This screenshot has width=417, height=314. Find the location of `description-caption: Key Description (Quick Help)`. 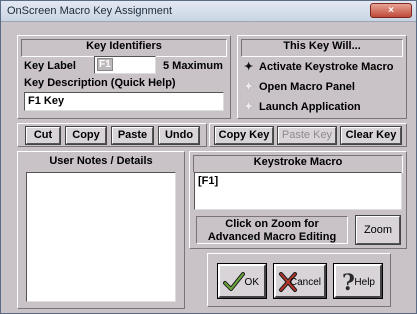

description-caption: Key Description (Quick Help) is located at coordinates (100, 83).